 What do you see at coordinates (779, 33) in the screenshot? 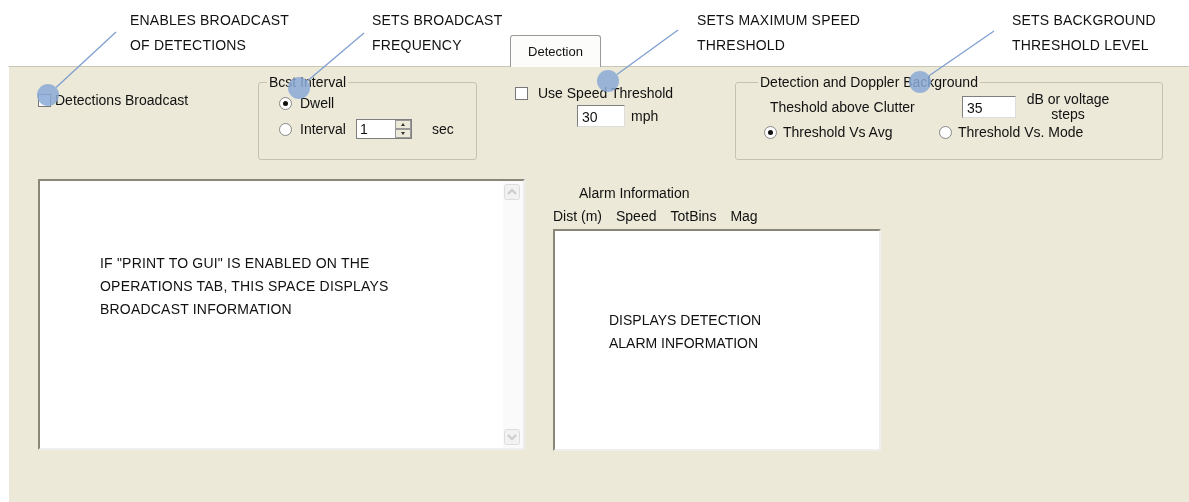
I see `callout-text: SETS MAXIMUM SPEED THRESHOLD` at bounding box center [779, 33].